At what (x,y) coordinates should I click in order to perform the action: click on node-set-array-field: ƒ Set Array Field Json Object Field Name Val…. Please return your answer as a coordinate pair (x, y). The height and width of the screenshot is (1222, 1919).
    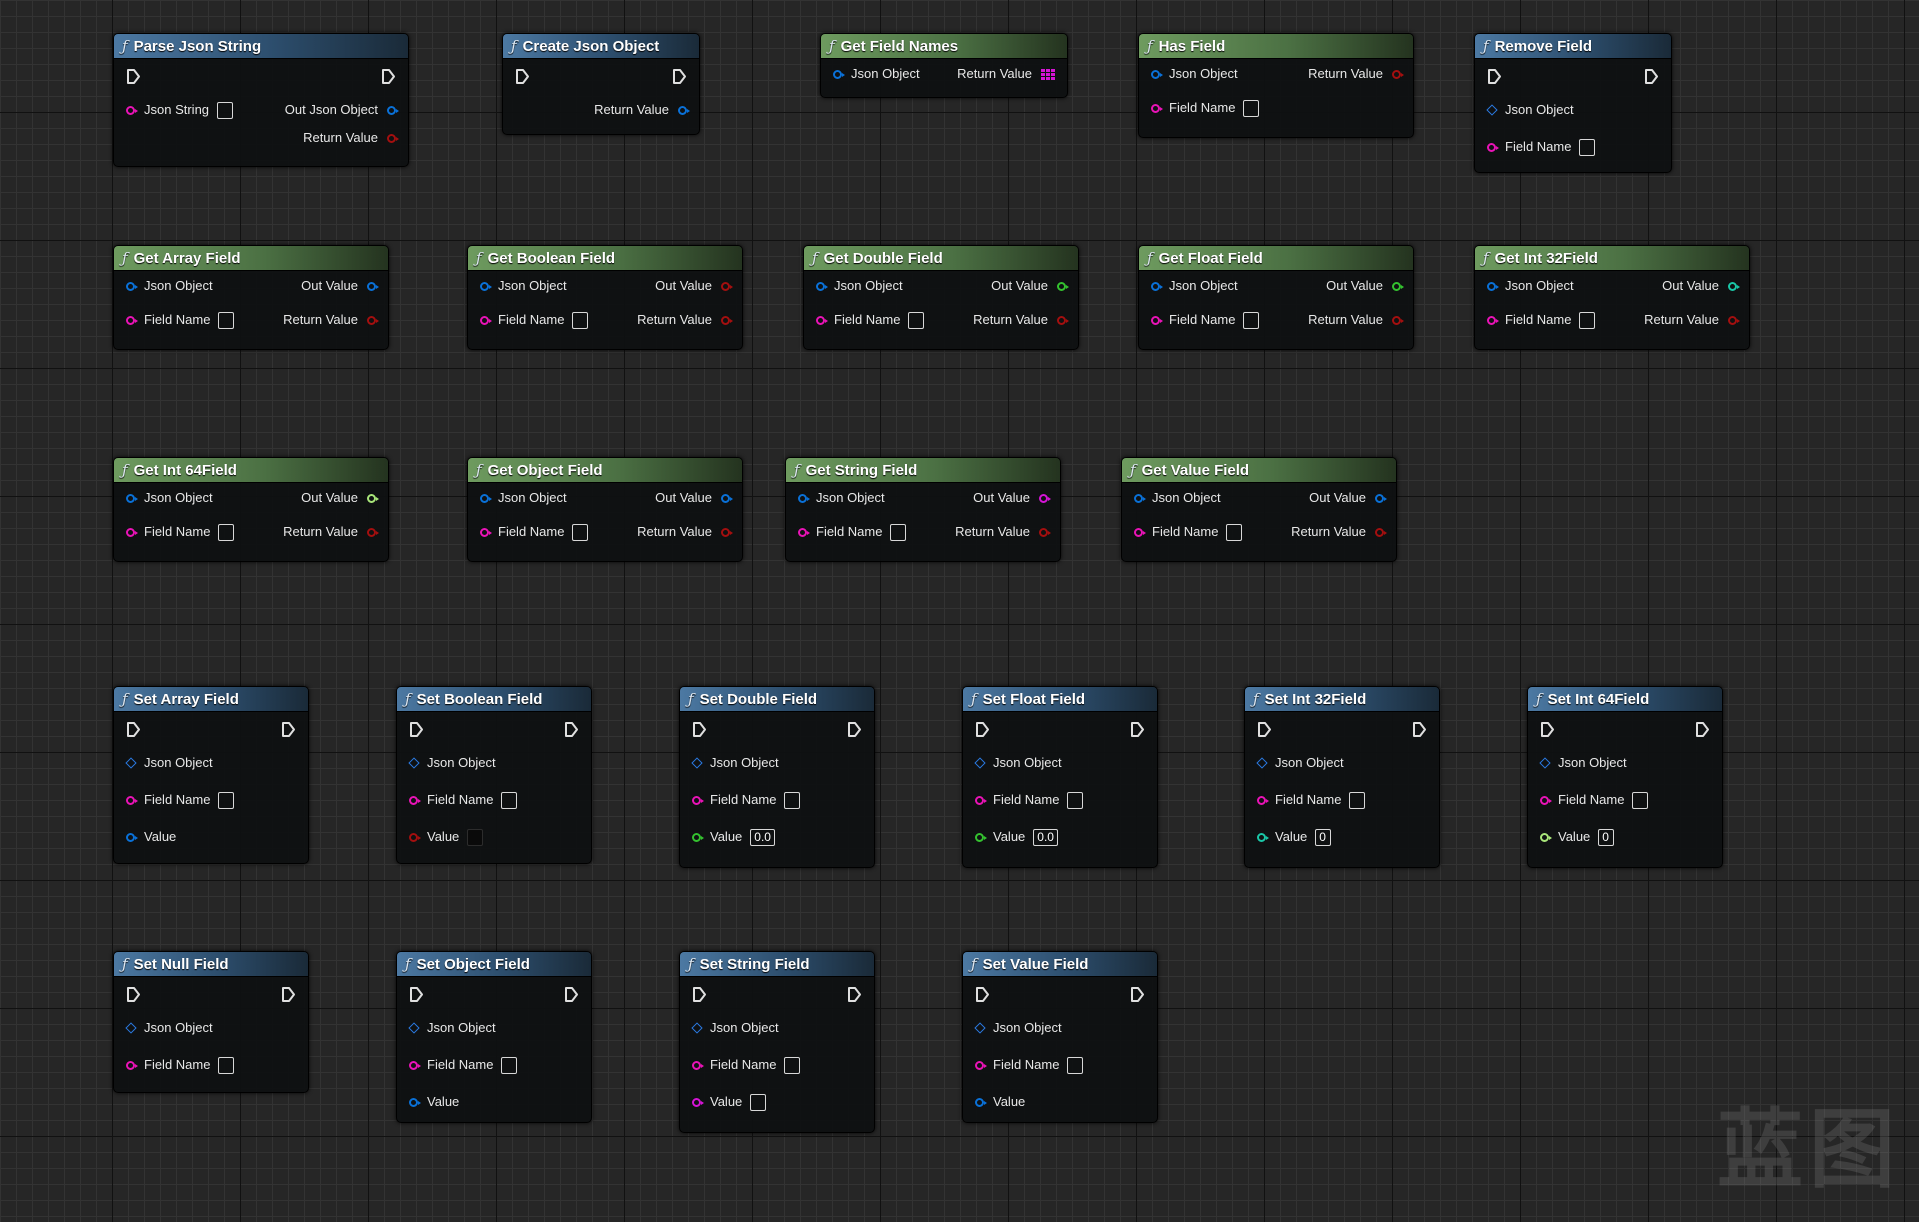
    Looking at the image, I should click on (211, 775).